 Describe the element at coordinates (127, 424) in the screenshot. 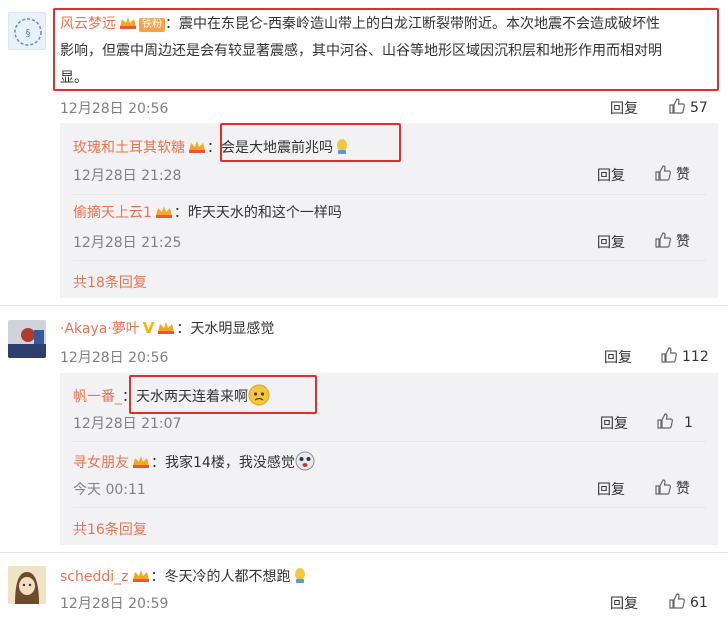

I see `reply-time: 12月28日 21:07` at that location.